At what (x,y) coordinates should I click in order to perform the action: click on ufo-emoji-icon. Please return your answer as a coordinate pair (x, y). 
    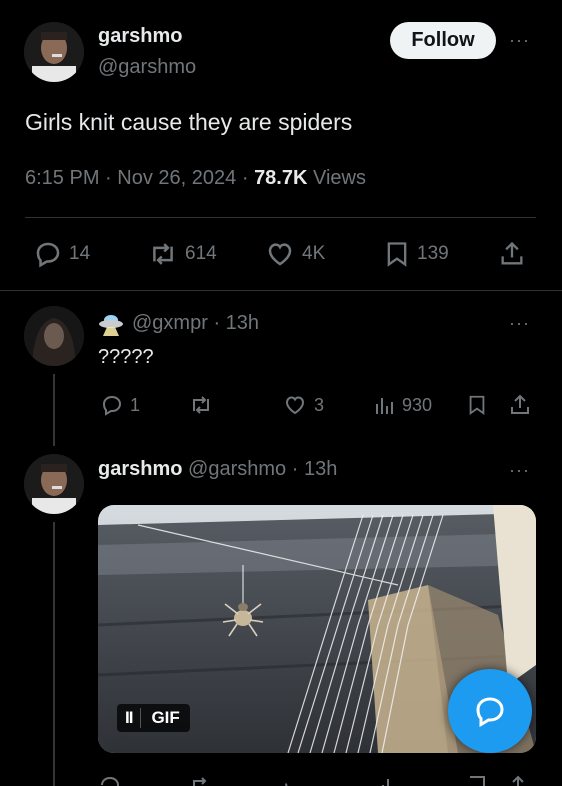
    Looking at the image, I should click on (111, 324).